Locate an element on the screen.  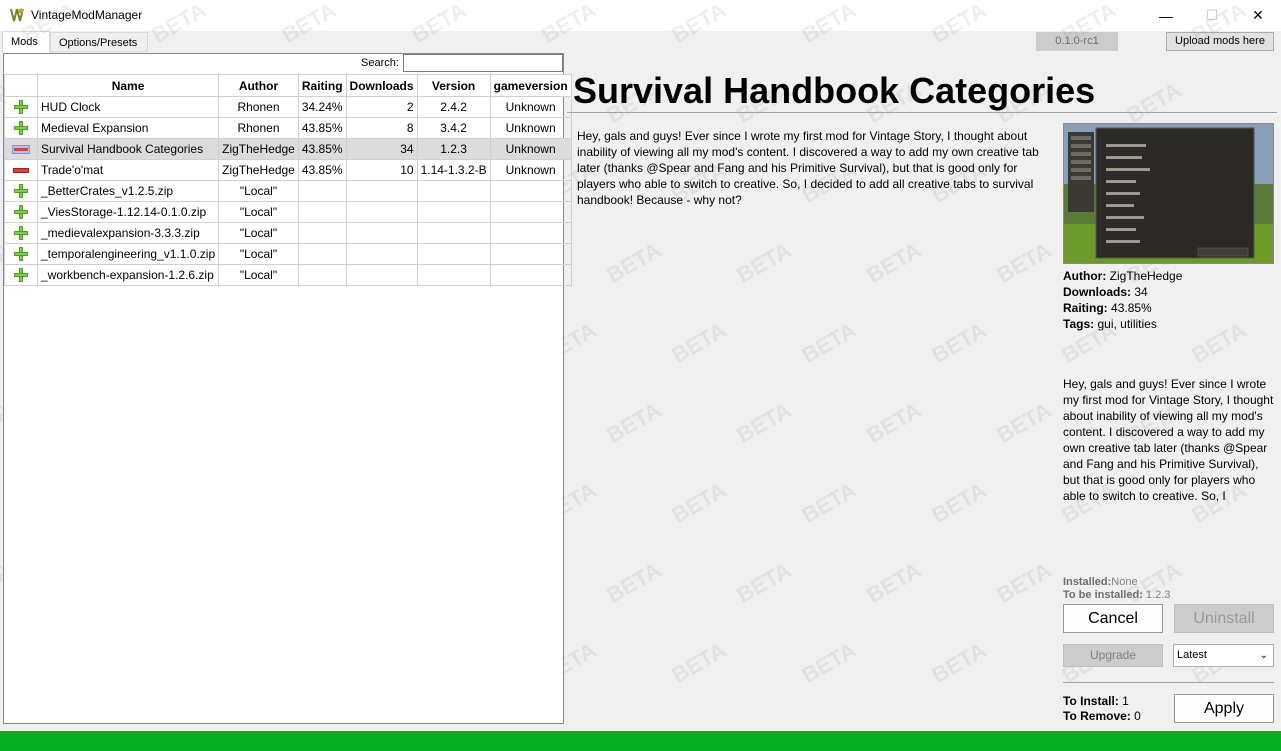
search-label: Search: is located at coordinates (380, 63).